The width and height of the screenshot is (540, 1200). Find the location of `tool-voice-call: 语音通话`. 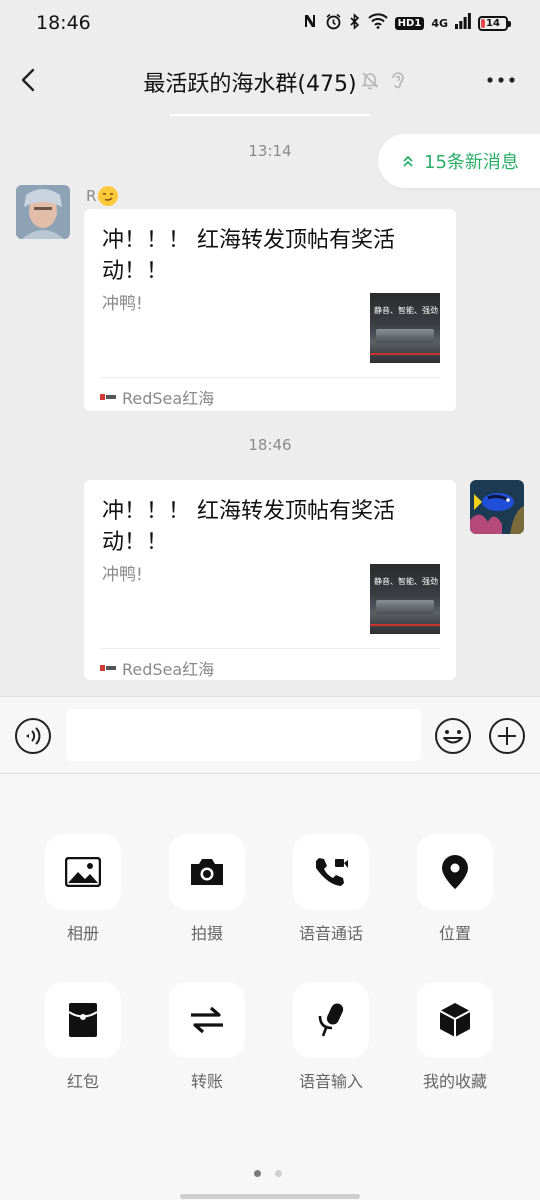

tool-voice-call: 语音通话 is located at coordinates (331, 889).